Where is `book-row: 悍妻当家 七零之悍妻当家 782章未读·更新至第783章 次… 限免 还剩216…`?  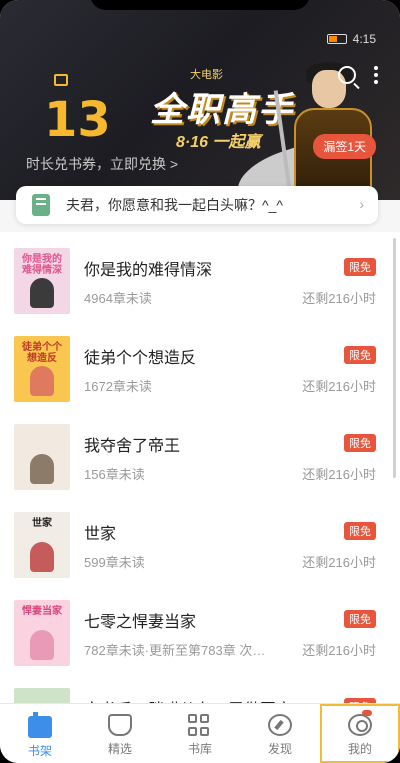 book-row: 悍妻当家 七零之悍妻当家 782章未读·更新至第783章 次… 限免 还剩216… is located at coordinates (200, 628).